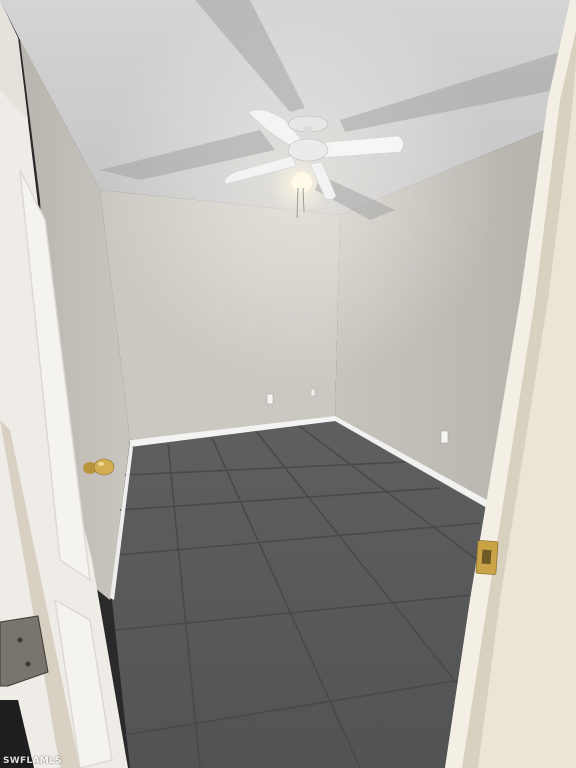 This screenshot has width=576, height=768. What do you see at coordinates (302, 182) in the screenshot?
I see `fan-light-bulb` at bounding box center [302, 182].